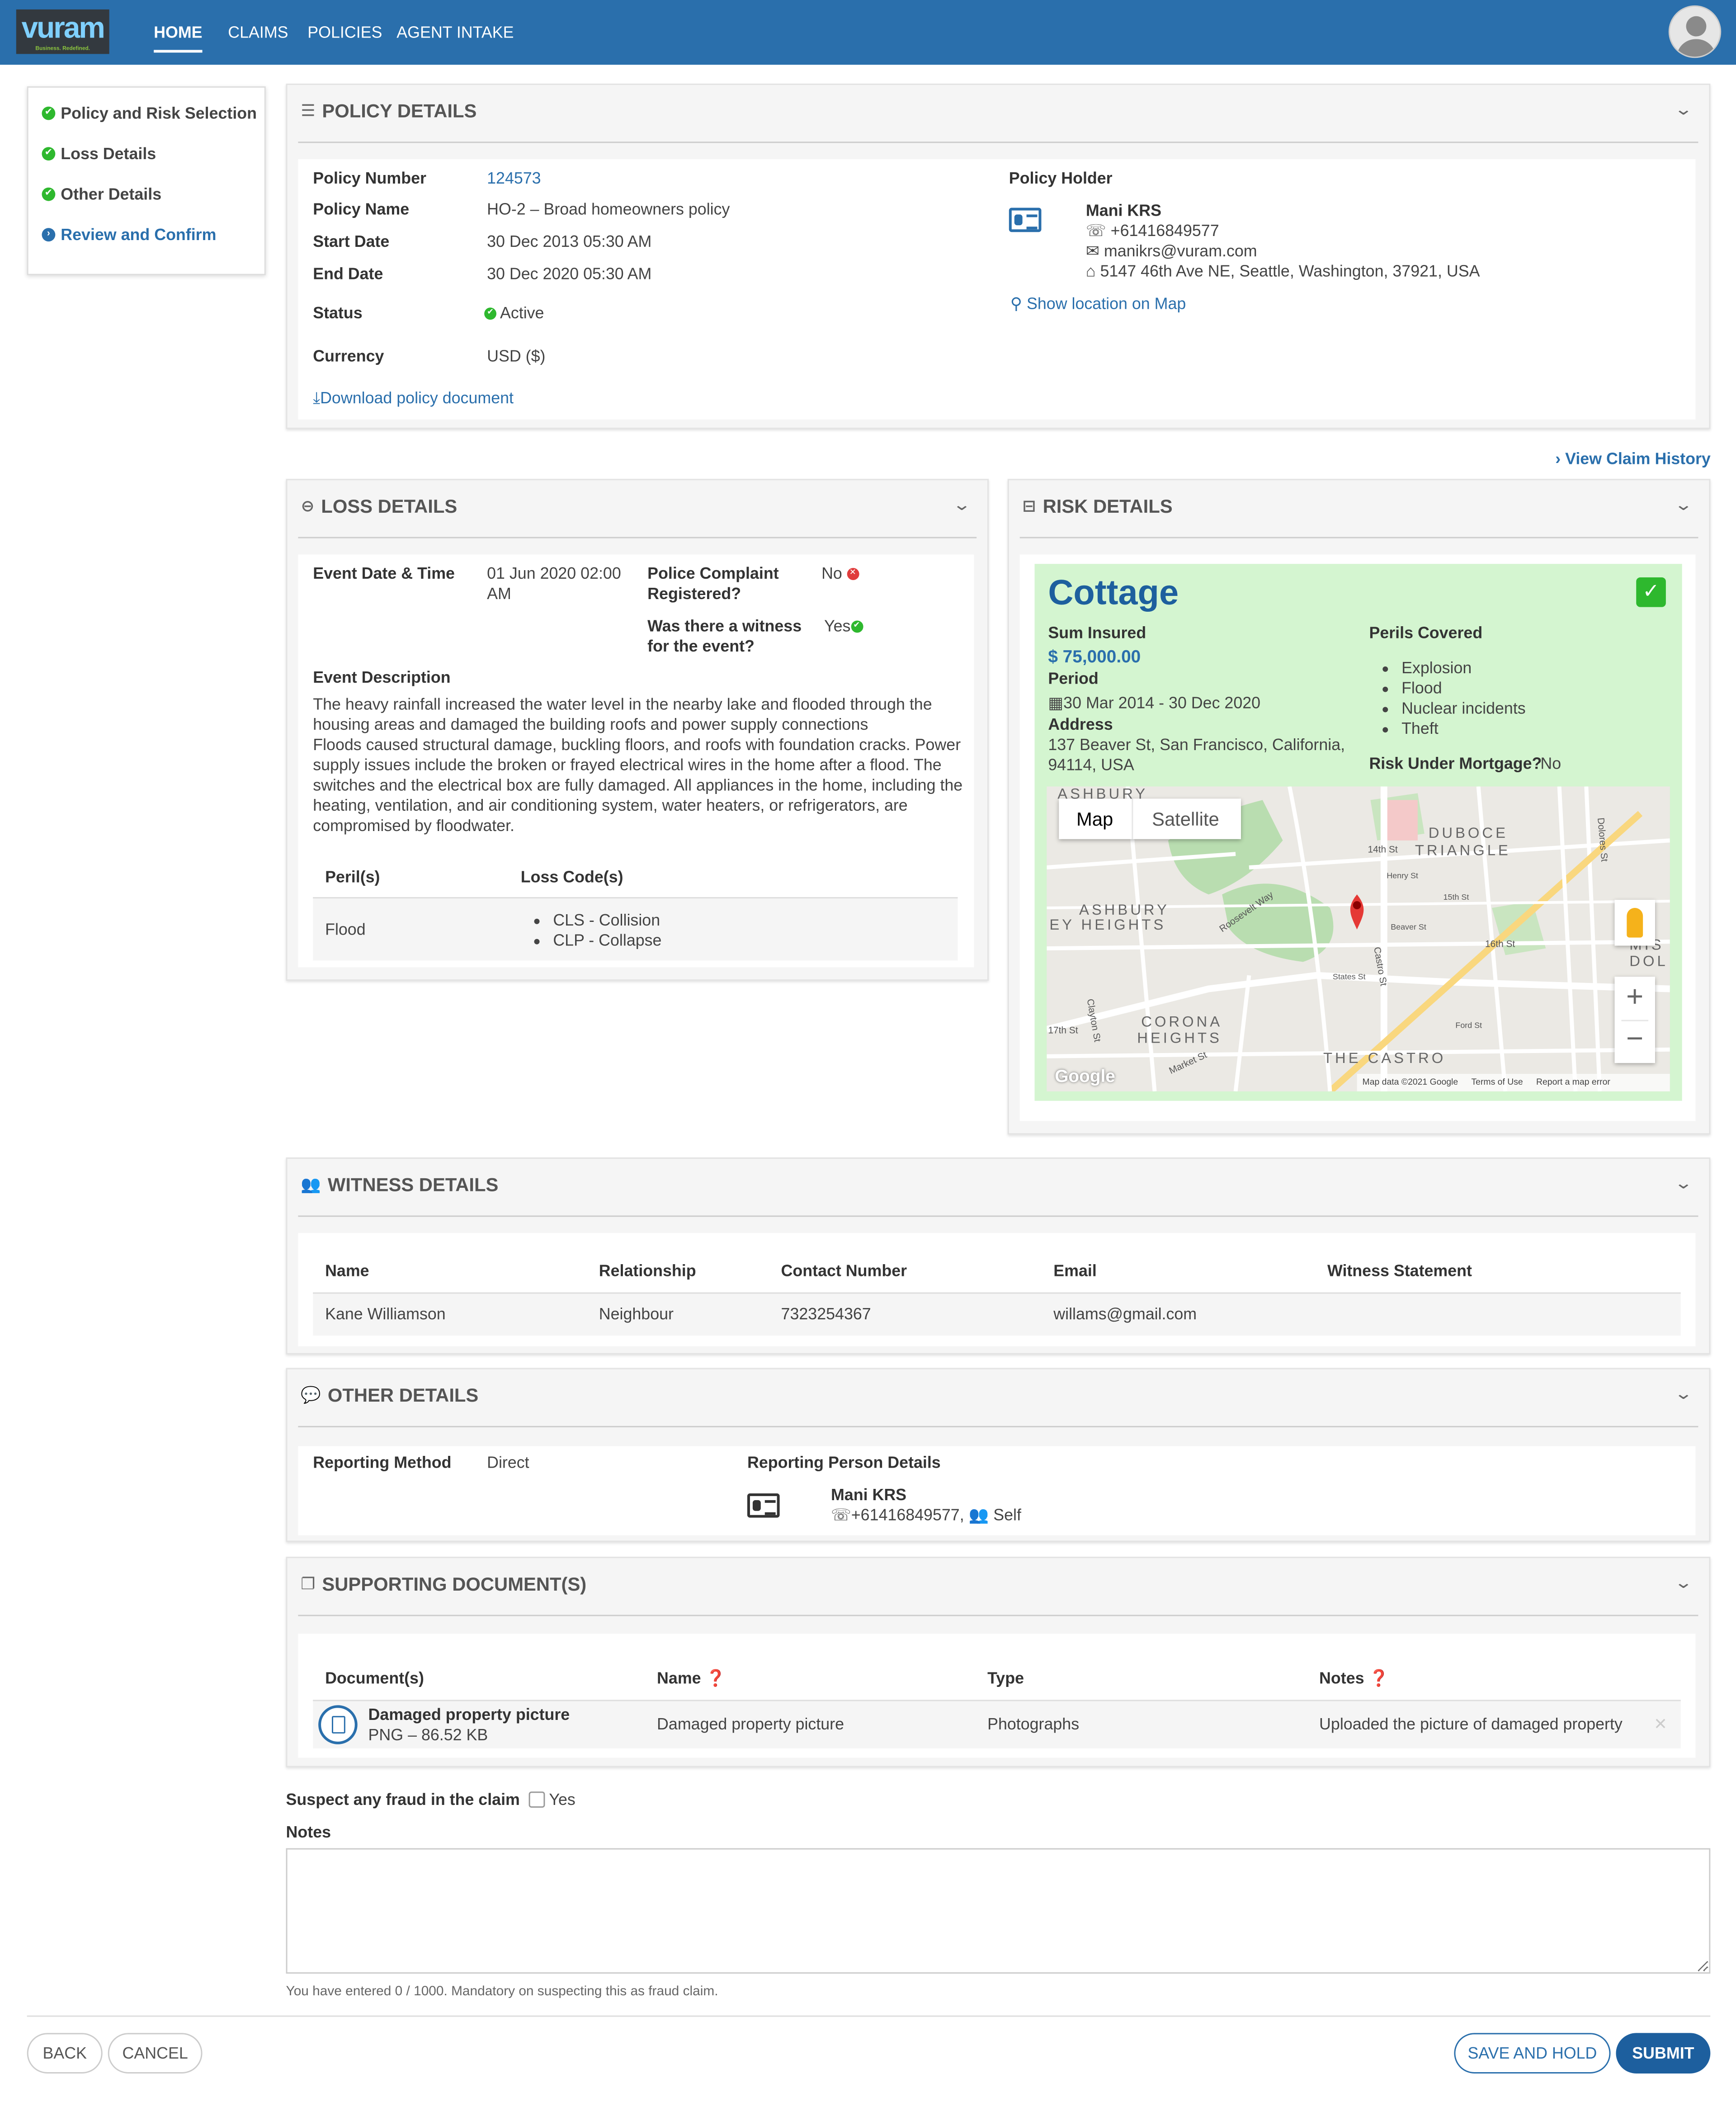 This screenshot has height=2116, width=1736. Describe the element at coordinates (179, 38) in the screenshot. I see `nav-home: HOME` at that location.